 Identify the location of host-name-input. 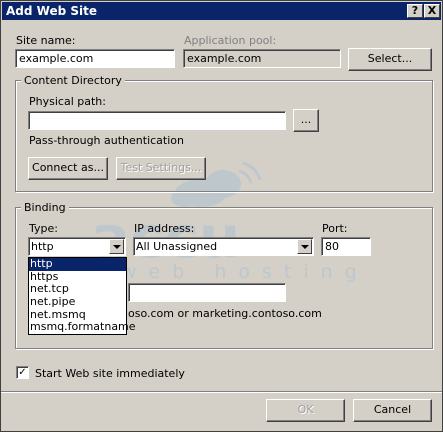
(207, 292).